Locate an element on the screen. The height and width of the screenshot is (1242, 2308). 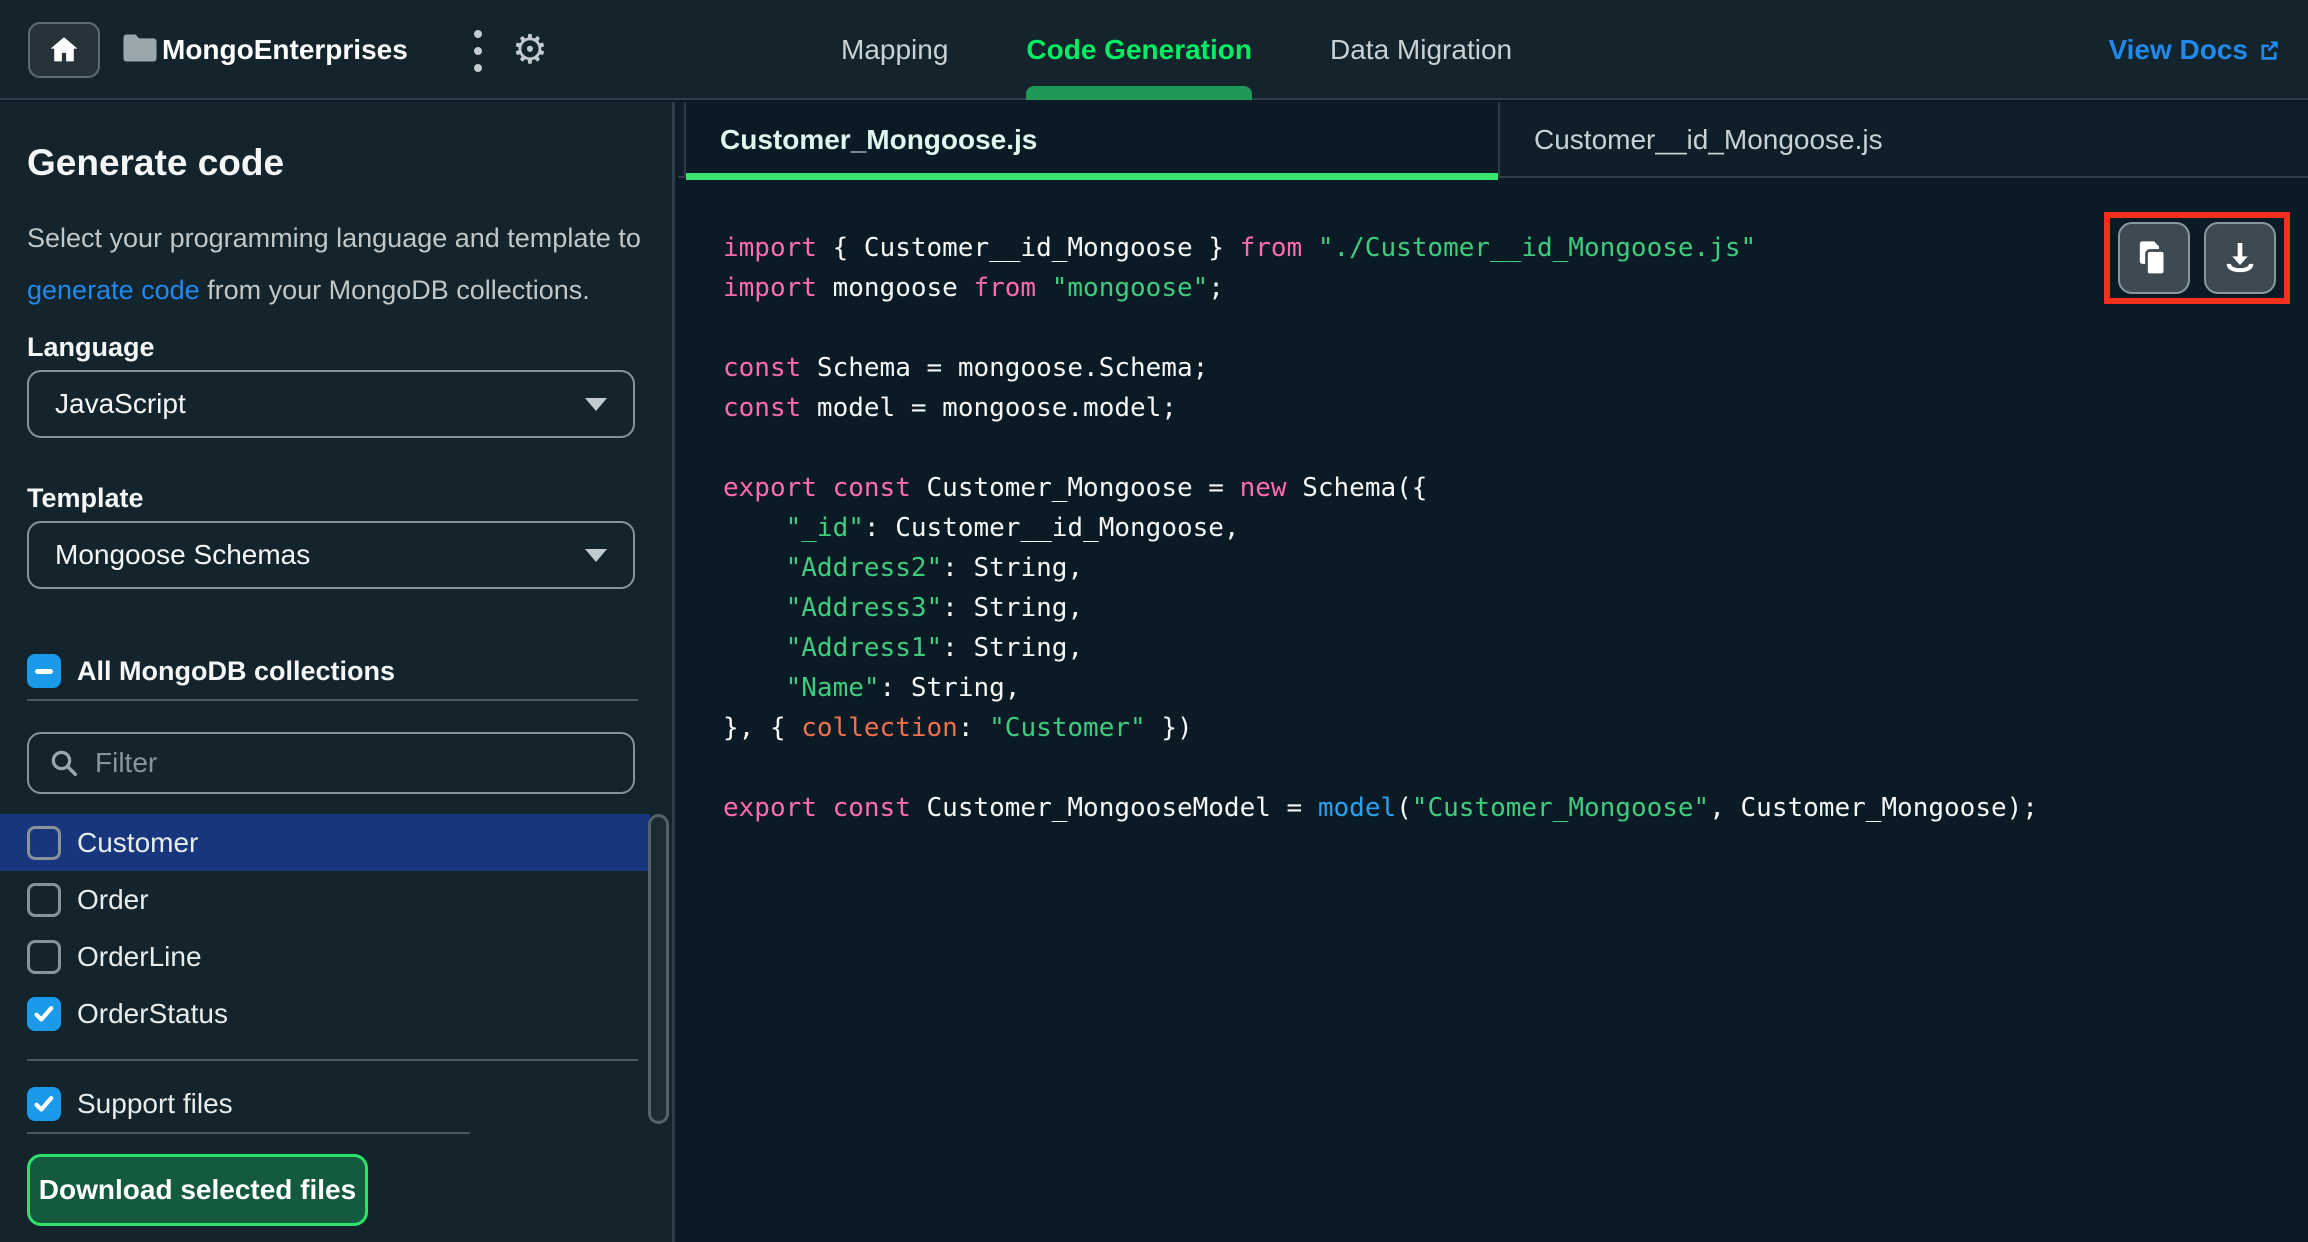
collections-list: Customer Order OrderLine OrderStatus is located at coordinates (325, 928).